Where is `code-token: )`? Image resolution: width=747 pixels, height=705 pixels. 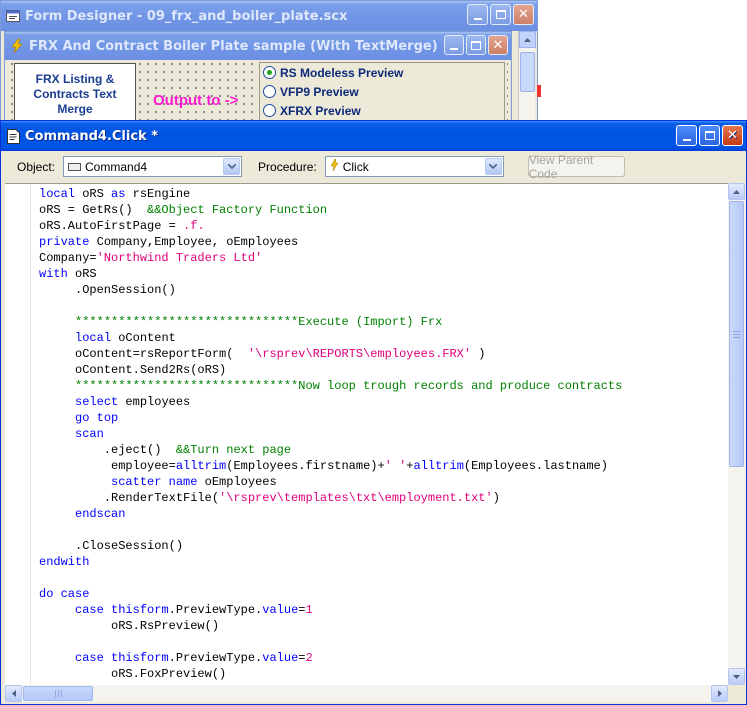
code-token: ) is located at coordinates (496, 498).